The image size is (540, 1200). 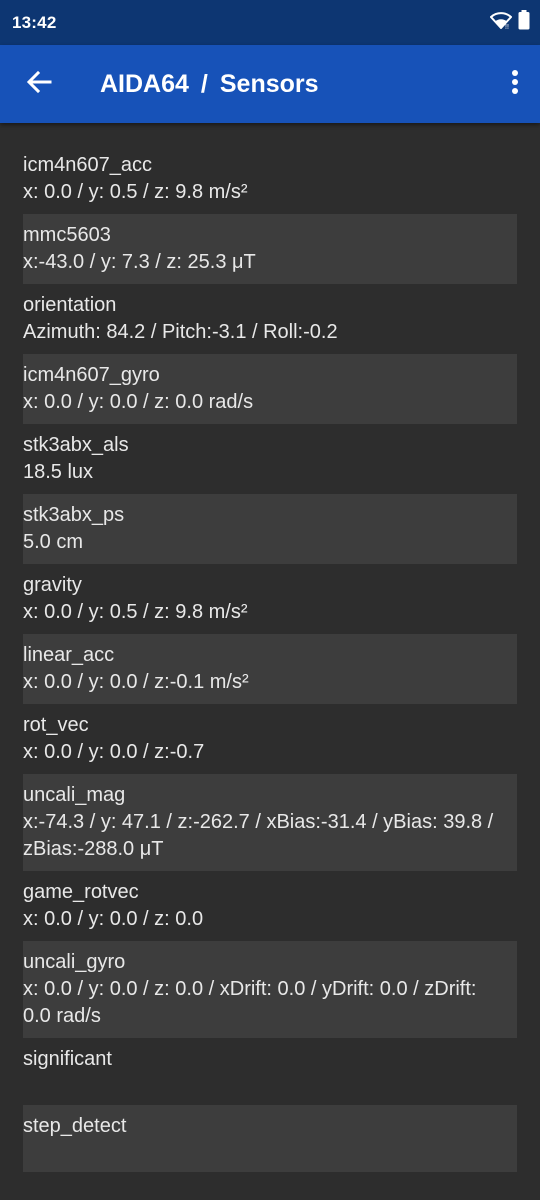 I want to click on sensor-value: 18.5 lux, so click(x=58, y=472).